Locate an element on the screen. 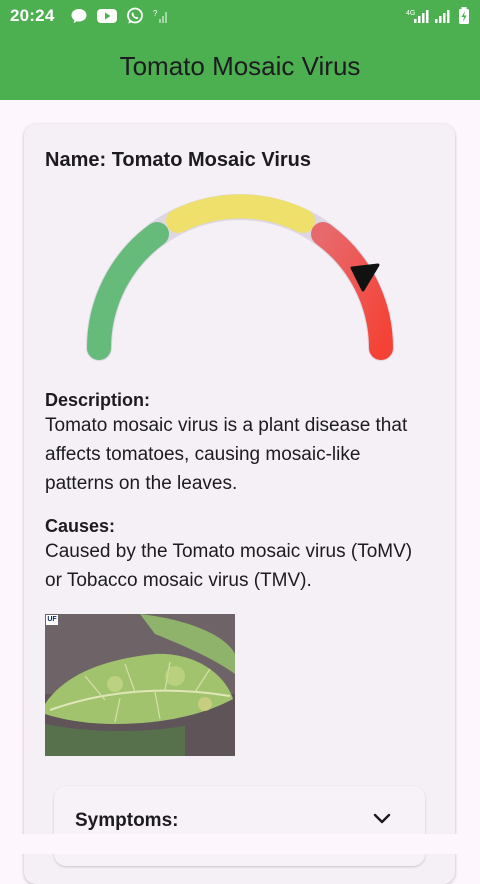 Image resolution: width=480 pixels, height=884 pixels. symptoms-expander: Symptoms: is located at coordinates (239, 826).